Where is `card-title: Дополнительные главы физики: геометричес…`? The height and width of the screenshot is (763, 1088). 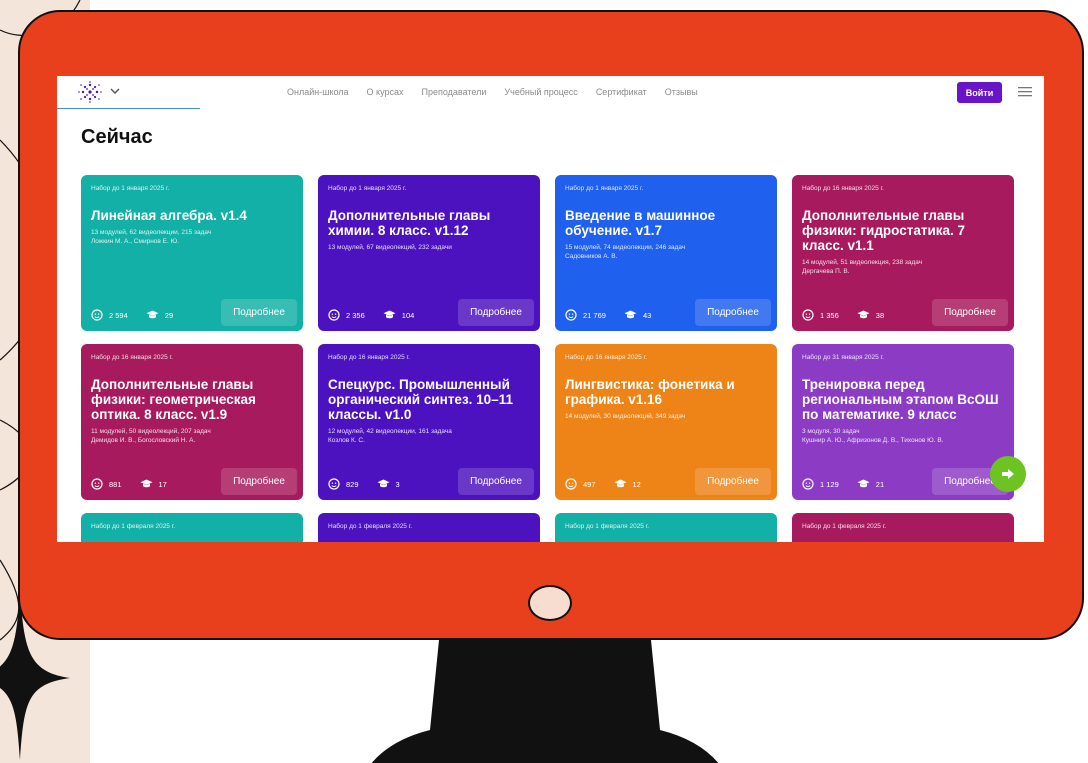 card-title: Дополнительные главы физики: геометричес… is located at coordinates (195, 399).